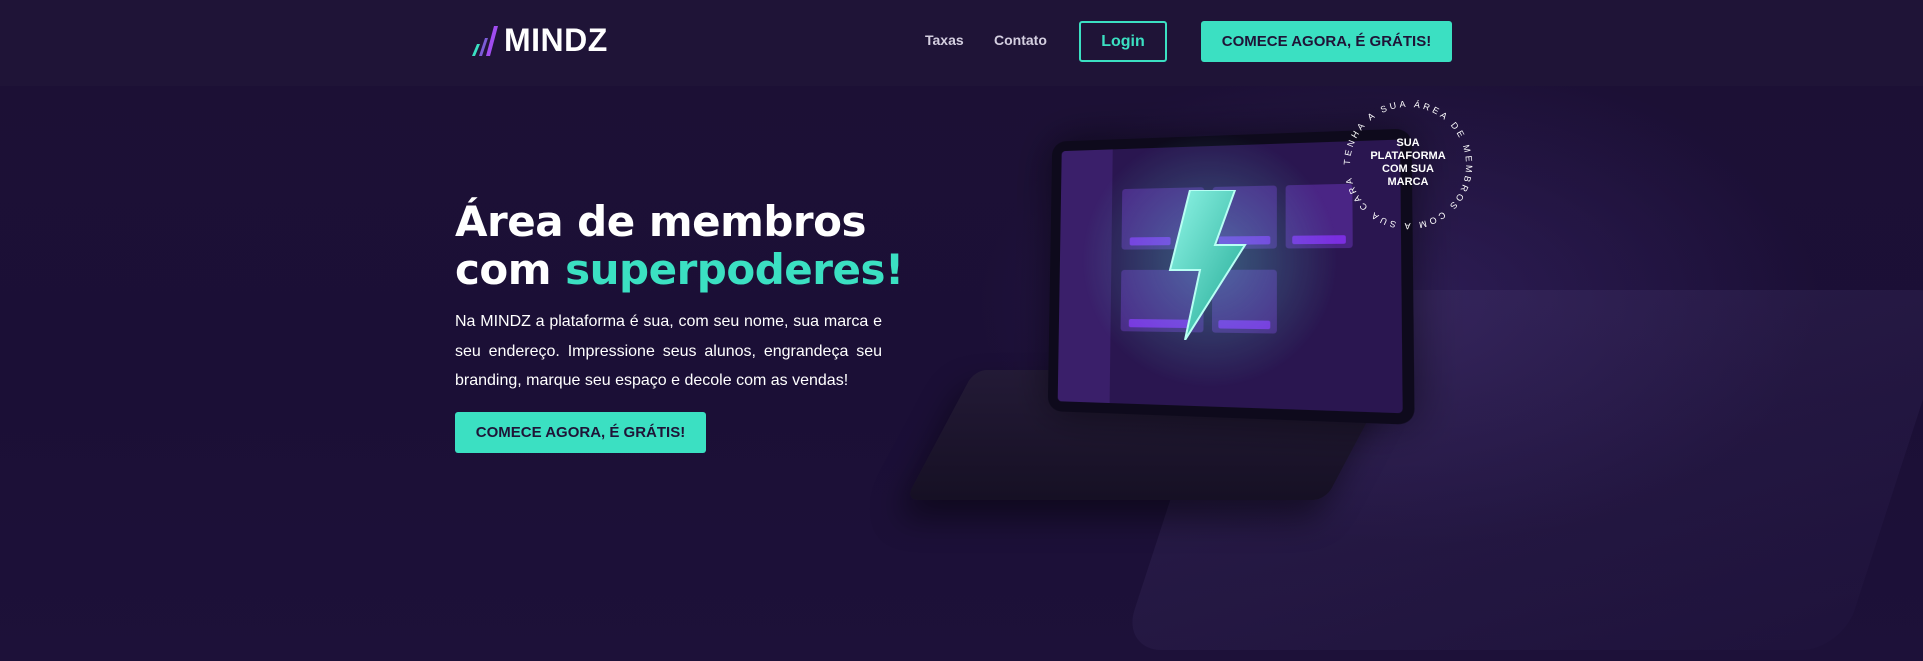 Image resolution: width=1923 pixels, height=661 pixels. What do you see at coordinates (510, 269) in the screenshot?
I see `hero-title-prefix: com` at bounding box center [510, 269].